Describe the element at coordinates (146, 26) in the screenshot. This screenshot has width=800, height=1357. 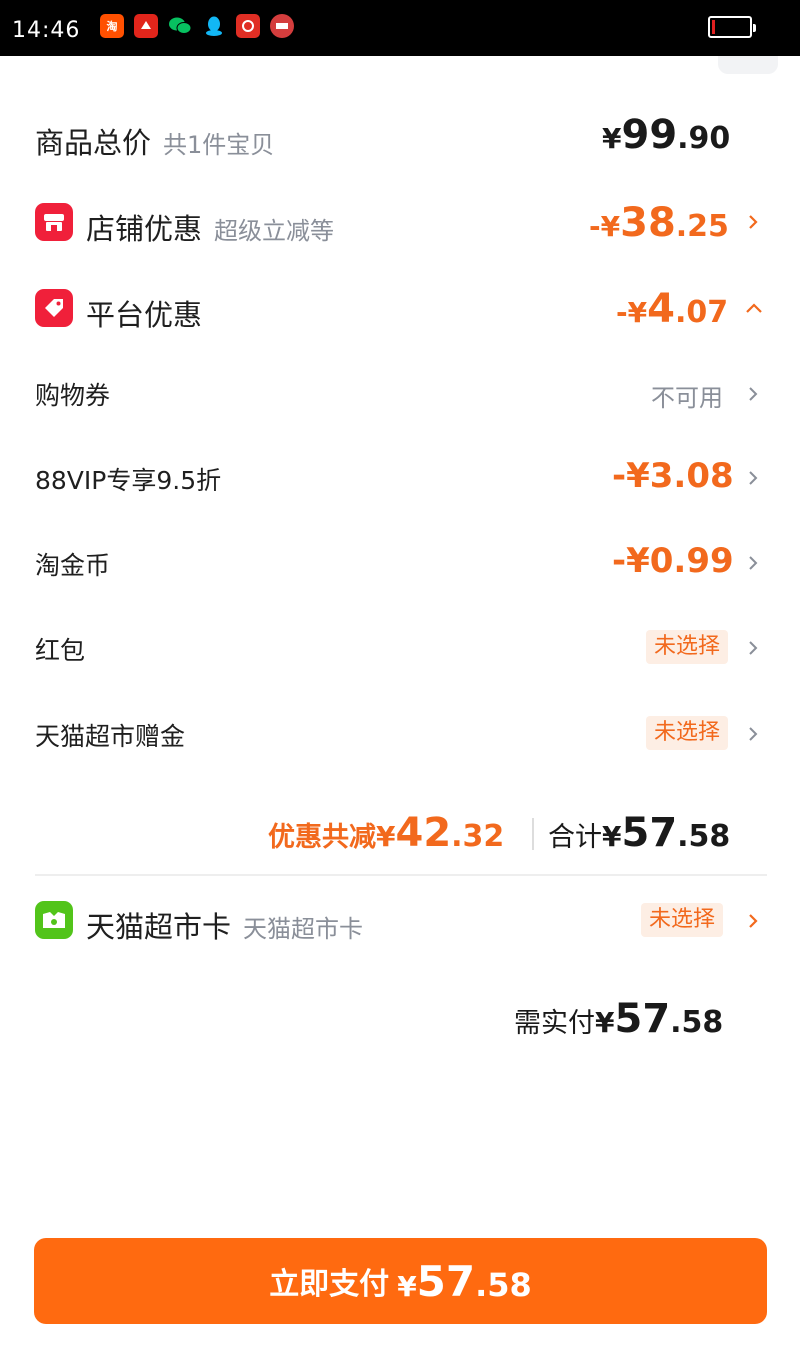
I see `jd-icon` at that location.